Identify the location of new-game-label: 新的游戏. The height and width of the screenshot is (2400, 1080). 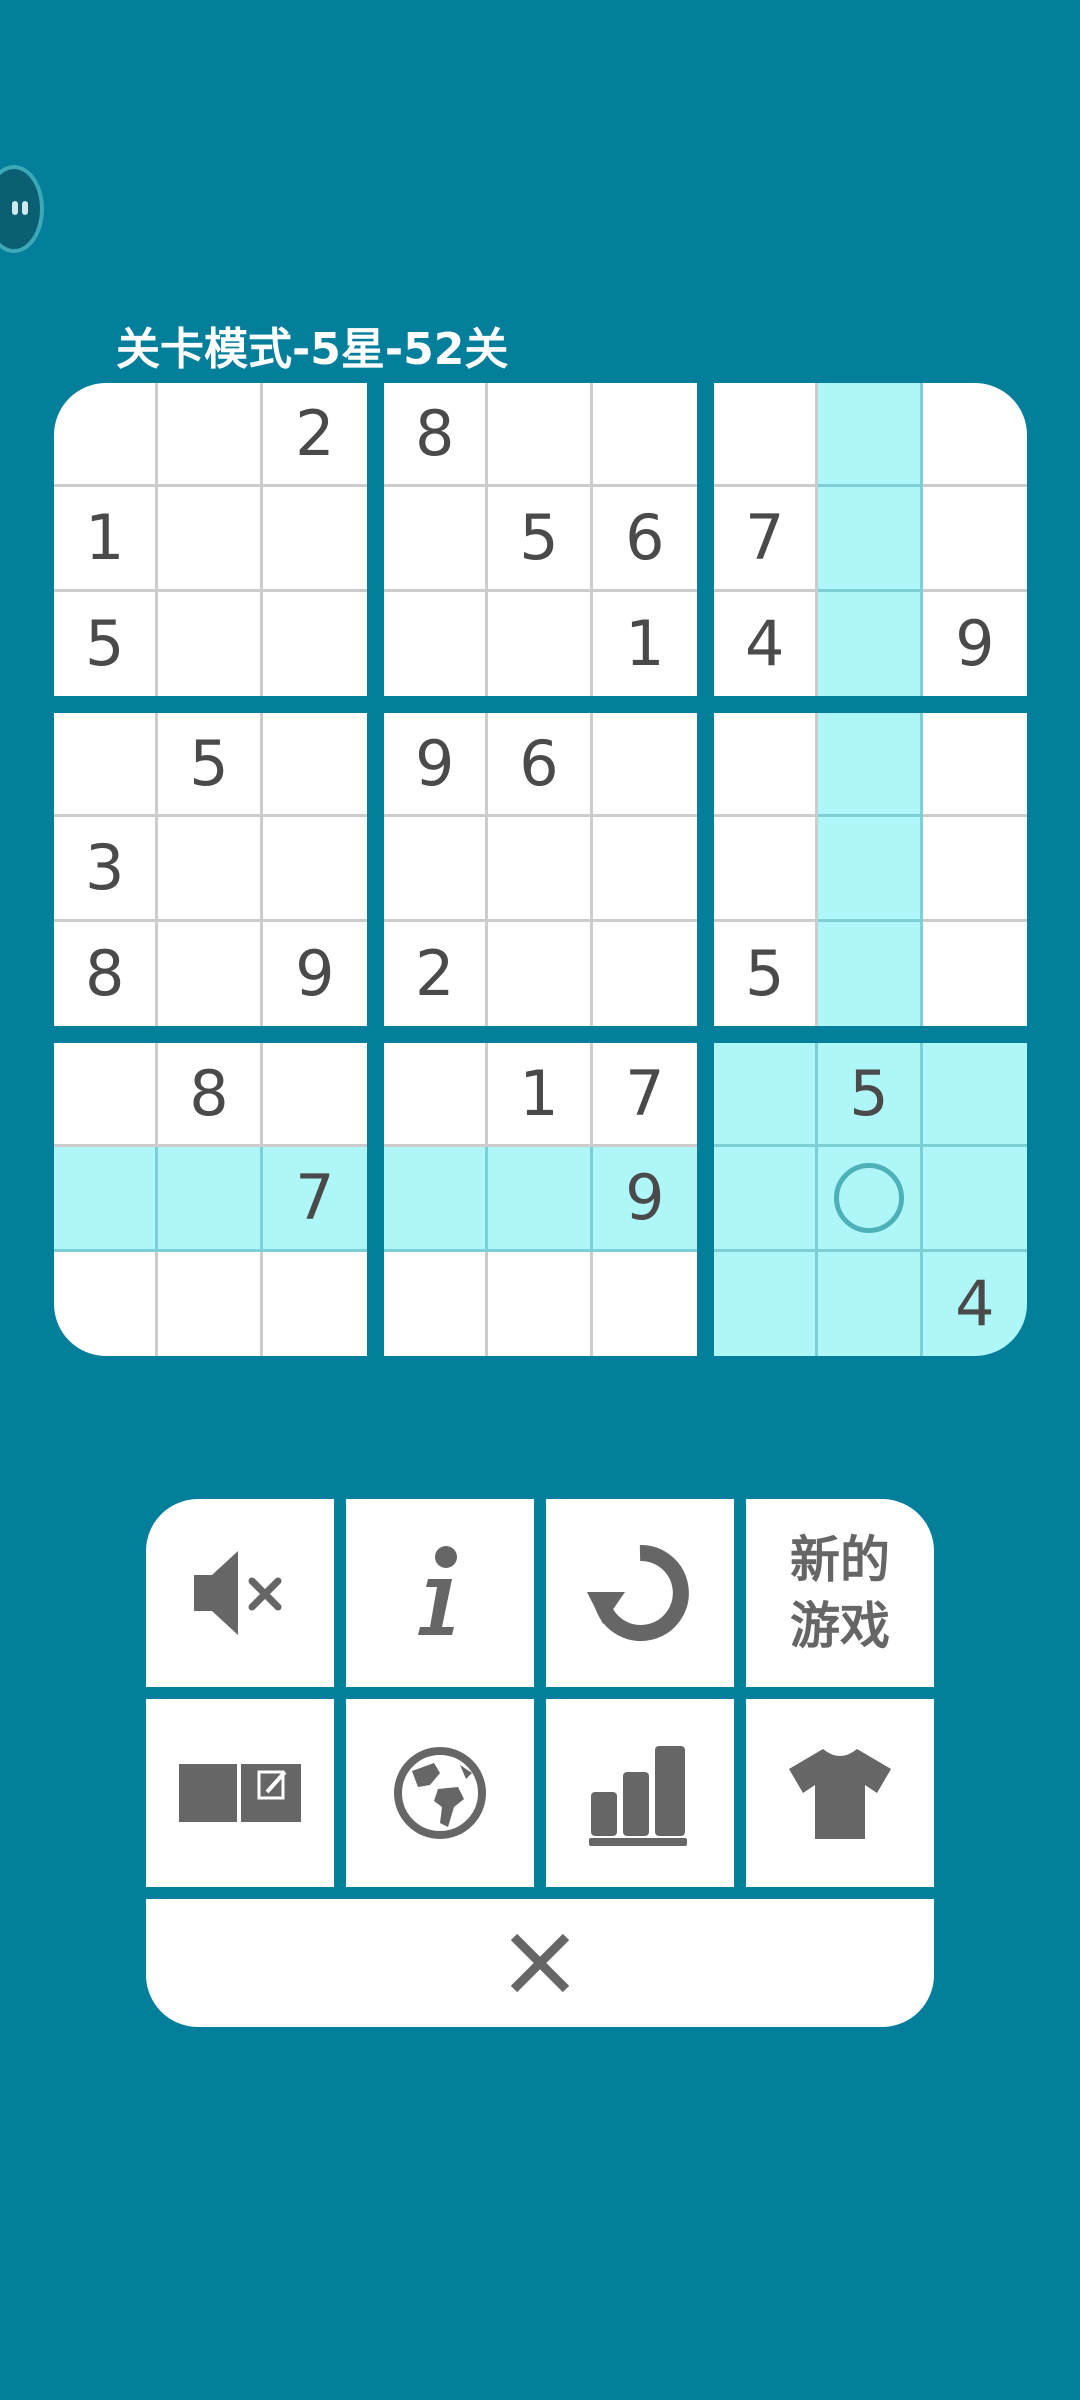
(840, 1593).